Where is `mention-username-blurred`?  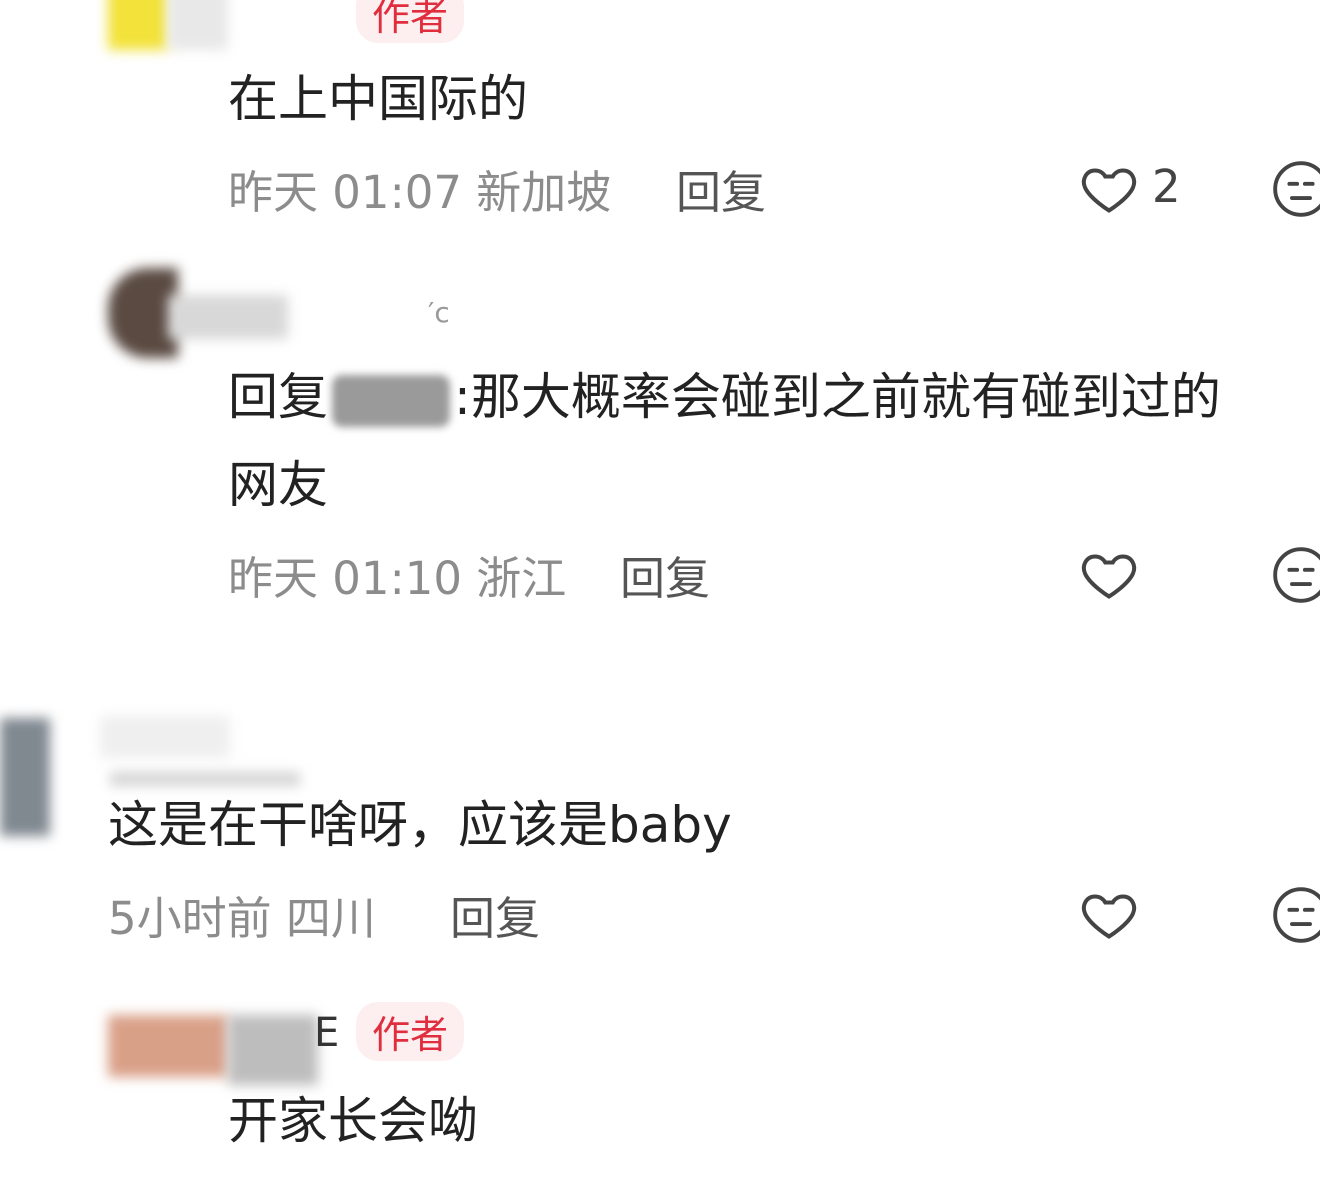 mention-username-blurred is located at coordinates (391, 400).